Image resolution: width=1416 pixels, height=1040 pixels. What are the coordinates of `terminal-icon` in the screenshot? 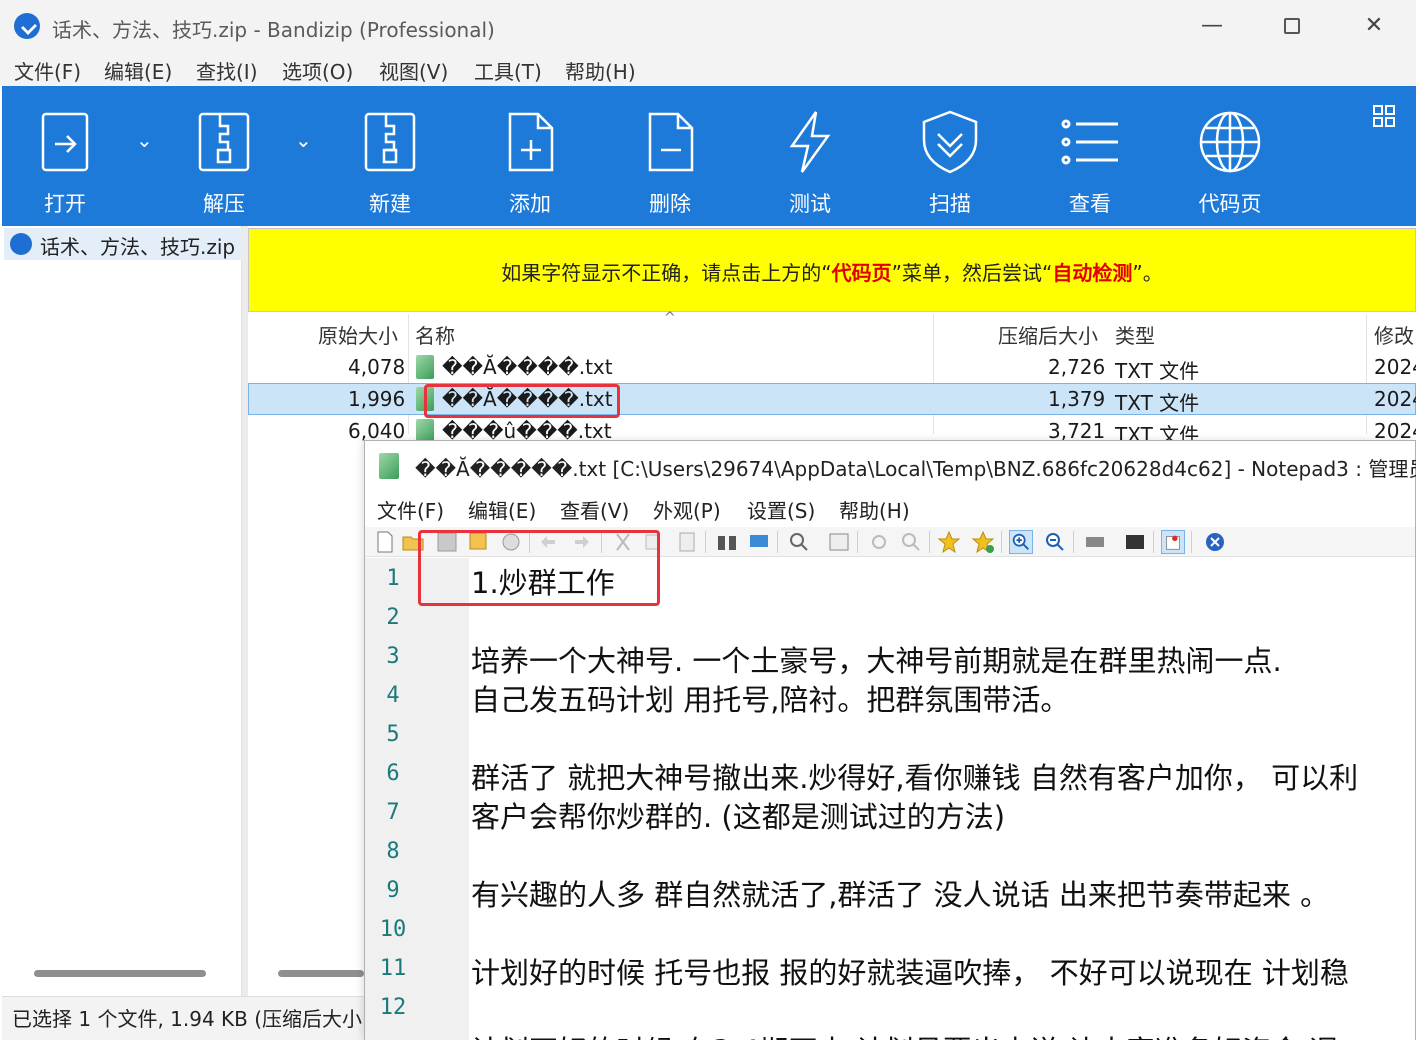 It's located at (1135, 542).